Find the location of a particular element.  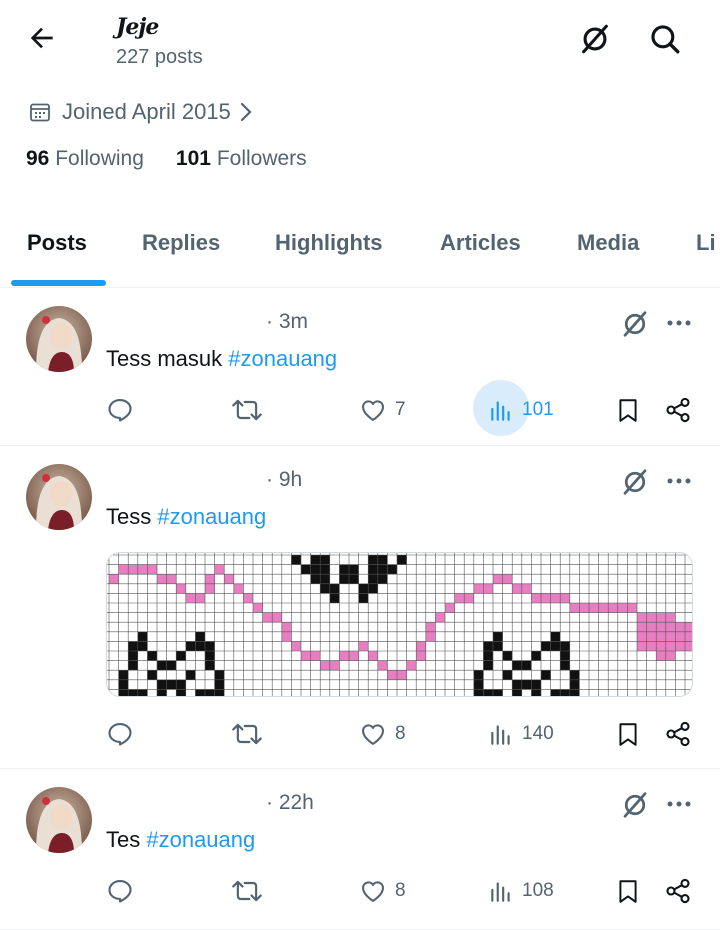

views-count: 101 is located at coordinates (538, 409).